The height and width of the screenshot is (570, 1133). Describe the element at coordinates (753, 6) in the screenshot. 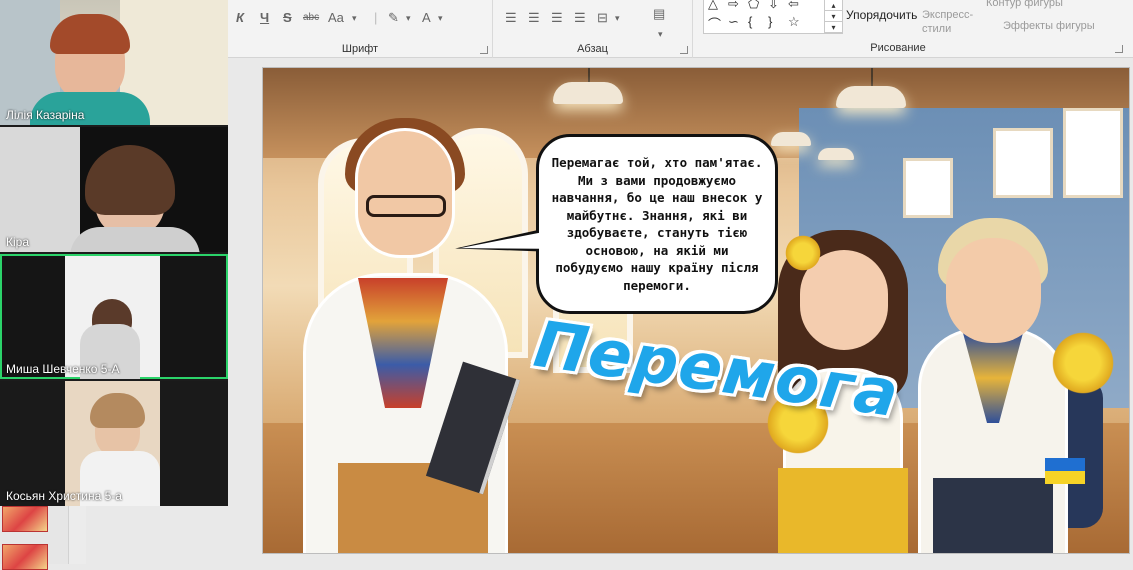

I see `pentagon-shape-icon: ⬠` at that location.